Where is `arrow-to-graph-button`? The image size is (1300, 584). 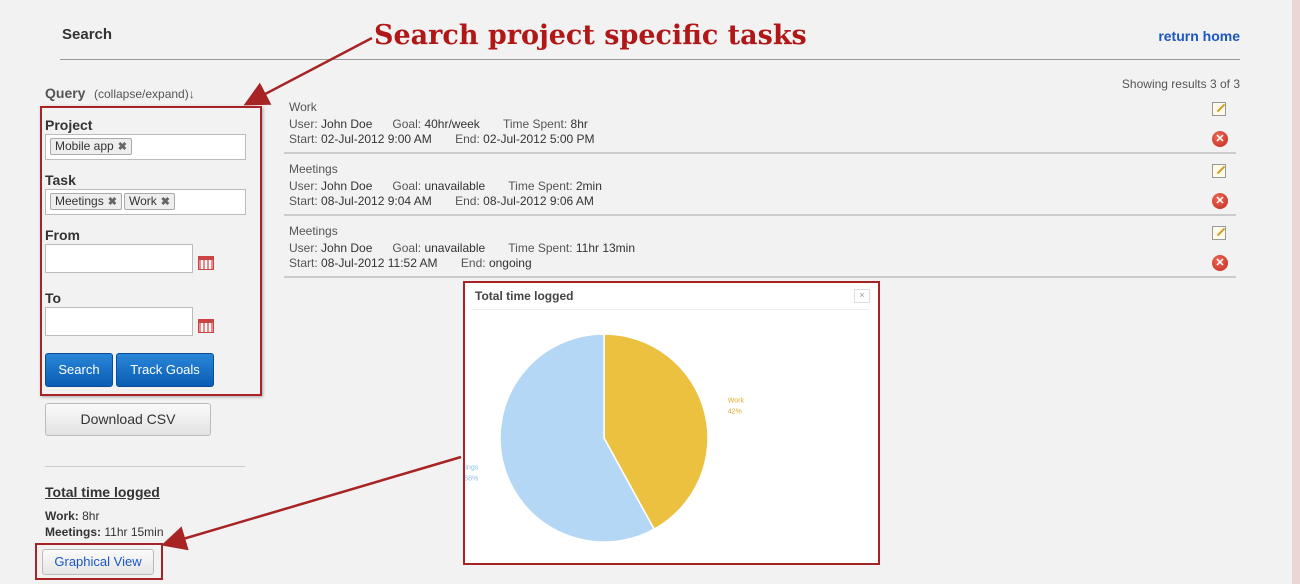 arrow-to-graph-button is located at coordinates (311, 503).